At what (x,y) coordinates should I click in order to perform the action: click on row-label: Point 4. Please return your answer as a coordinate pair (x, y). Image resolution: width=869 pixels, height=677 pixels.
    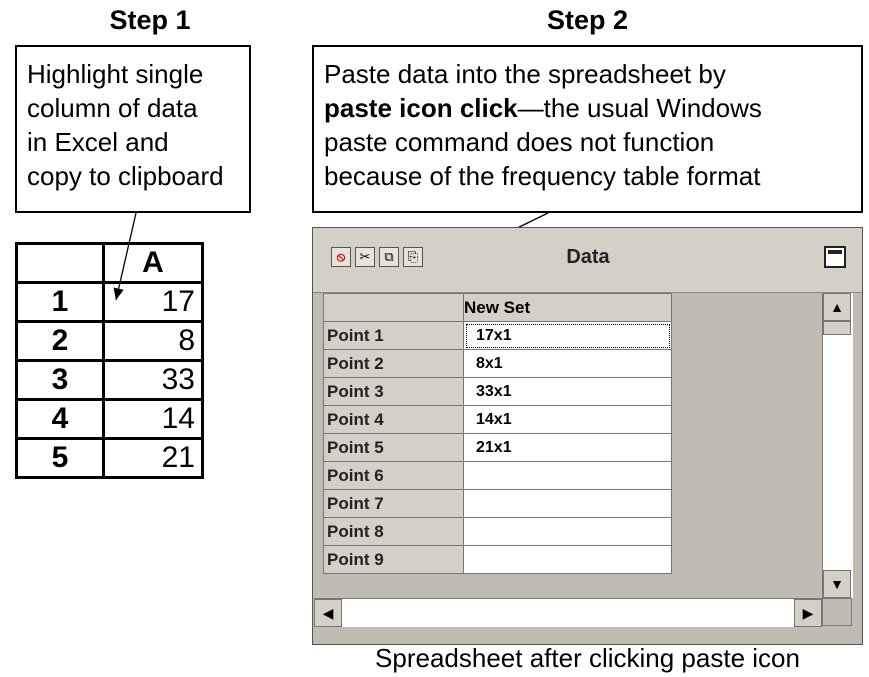
    Looking at the image, I should click on (393, 419).